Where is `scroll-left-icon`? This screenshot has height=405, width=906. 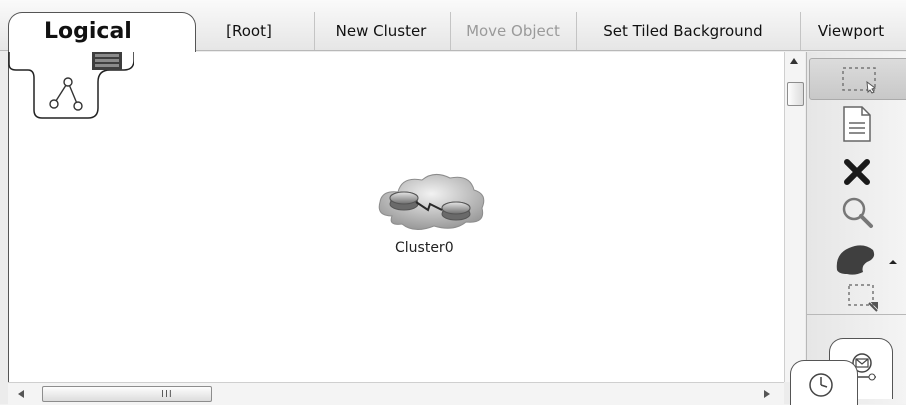 scroll-left-icon is located at coordinates (21, 394).